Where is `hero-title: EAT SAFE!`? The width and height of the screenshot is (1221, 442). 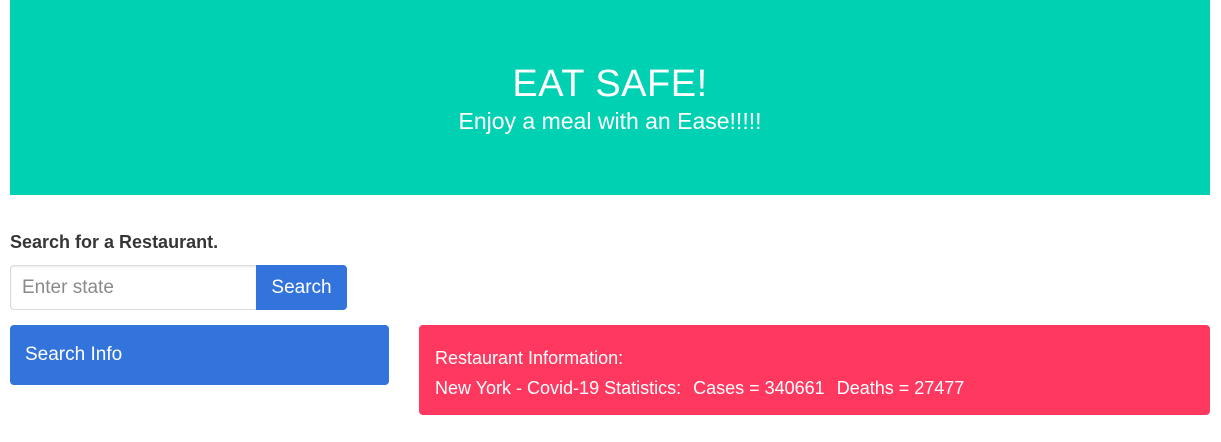 hero-title: EAT SAFE! is located at coordinates (610, 84).